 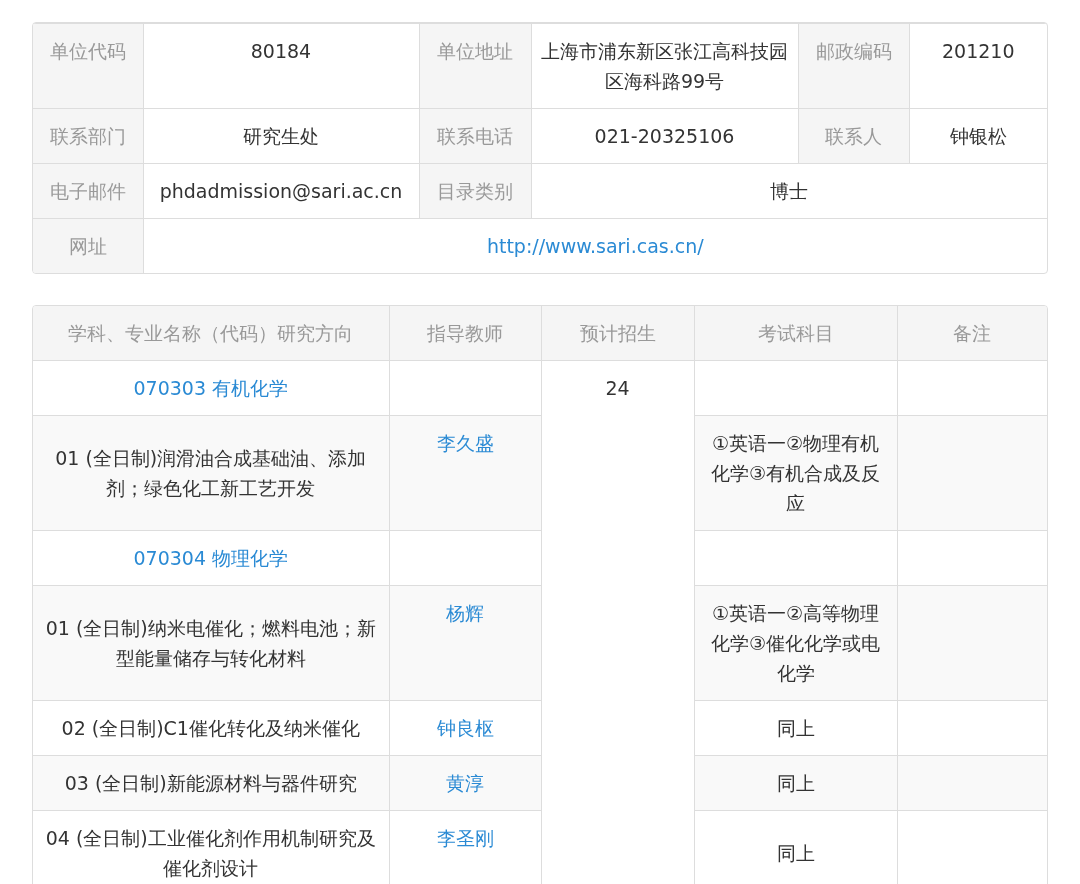 I want to click on advisor-link: 李圣刚, so click(x=465, y=838).